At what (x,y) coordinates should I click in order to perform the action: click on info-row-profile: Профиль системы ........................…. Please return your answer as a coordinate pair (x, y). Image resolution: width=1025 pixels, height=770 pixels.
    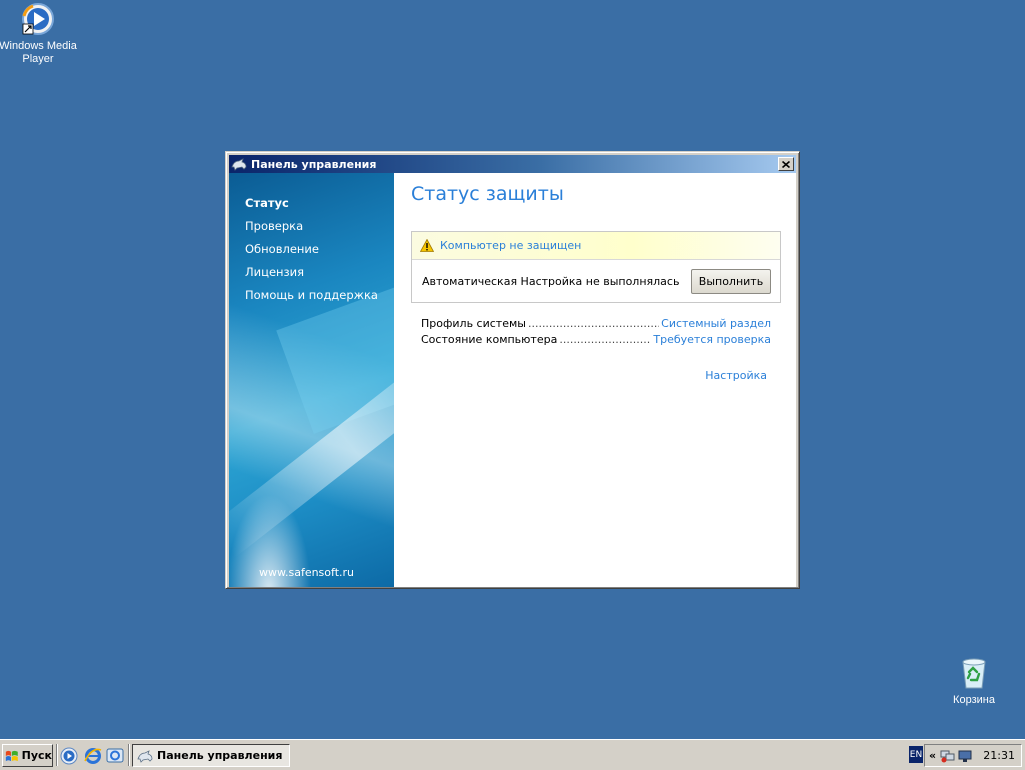
    Looking at the image, I should click on (596, 325).